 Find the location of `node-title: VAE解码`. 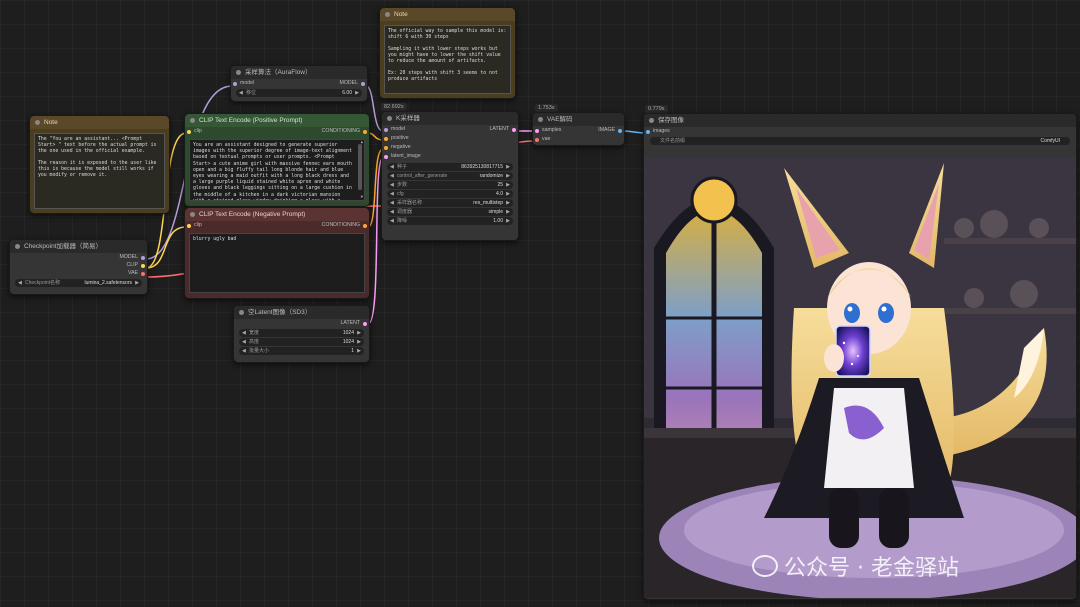

node-title: VAE解码 is located at coordinates (578, 119).